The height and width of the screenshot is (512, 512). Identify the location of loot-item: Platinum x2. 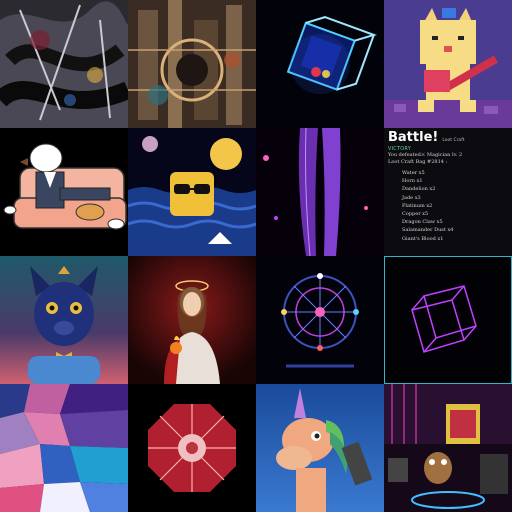
(417, 205).